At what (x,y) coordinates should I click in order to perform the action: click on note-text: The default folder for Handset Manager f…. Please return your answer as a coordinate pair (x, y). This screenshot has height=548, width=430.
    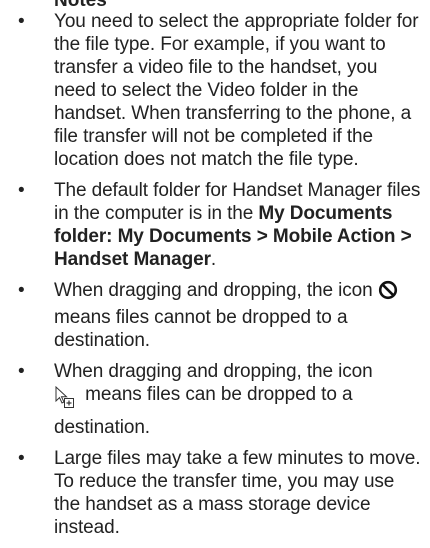
    Looking at the image, I should click on (237, 225).